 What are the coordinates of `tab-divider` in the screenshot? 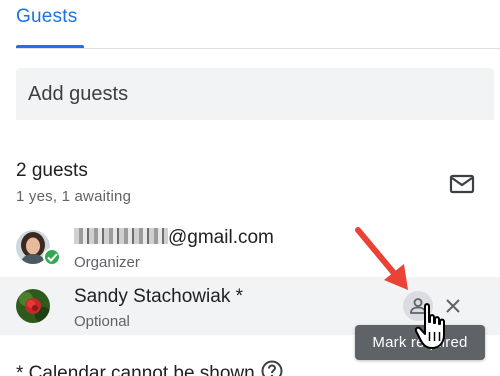 It's located at (258, 48).